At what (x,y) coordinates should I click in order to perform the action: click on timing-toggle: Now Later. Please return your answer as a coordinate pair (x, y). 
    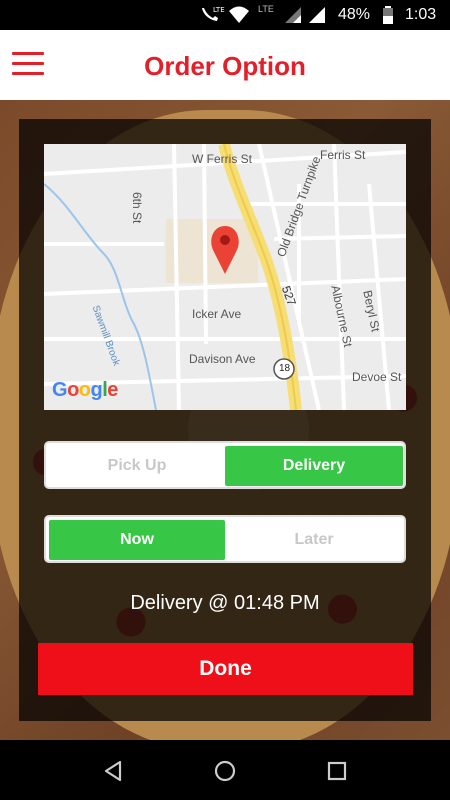
    Looking at the image, I should click on (225, 539).